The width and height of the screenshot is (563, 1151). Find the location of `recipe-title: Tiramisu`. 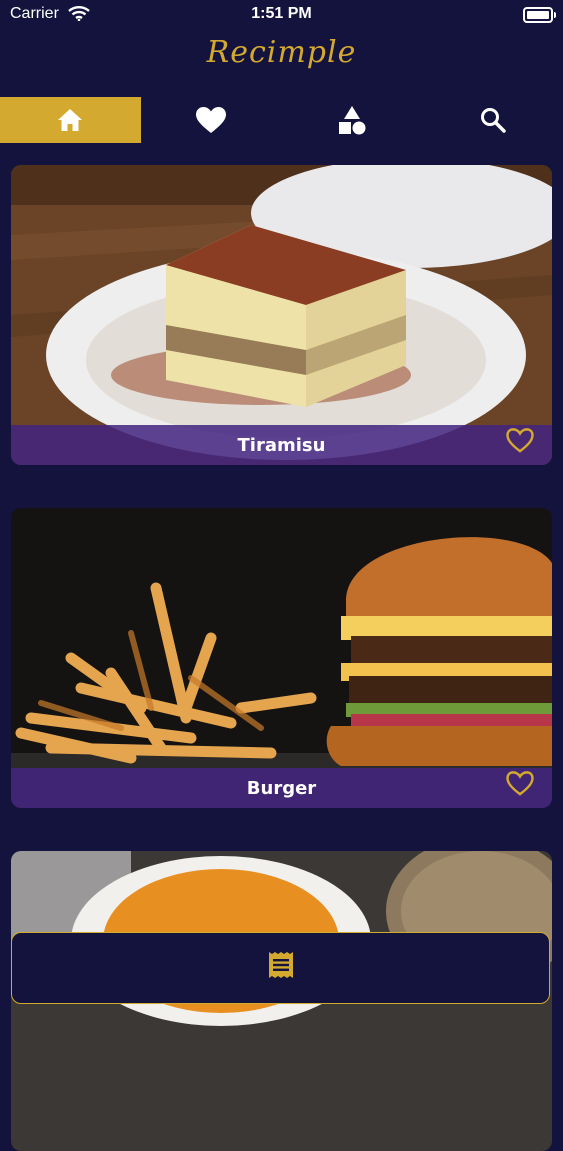

recipe-title: Tiramisu is located at coordinates (281, 445).